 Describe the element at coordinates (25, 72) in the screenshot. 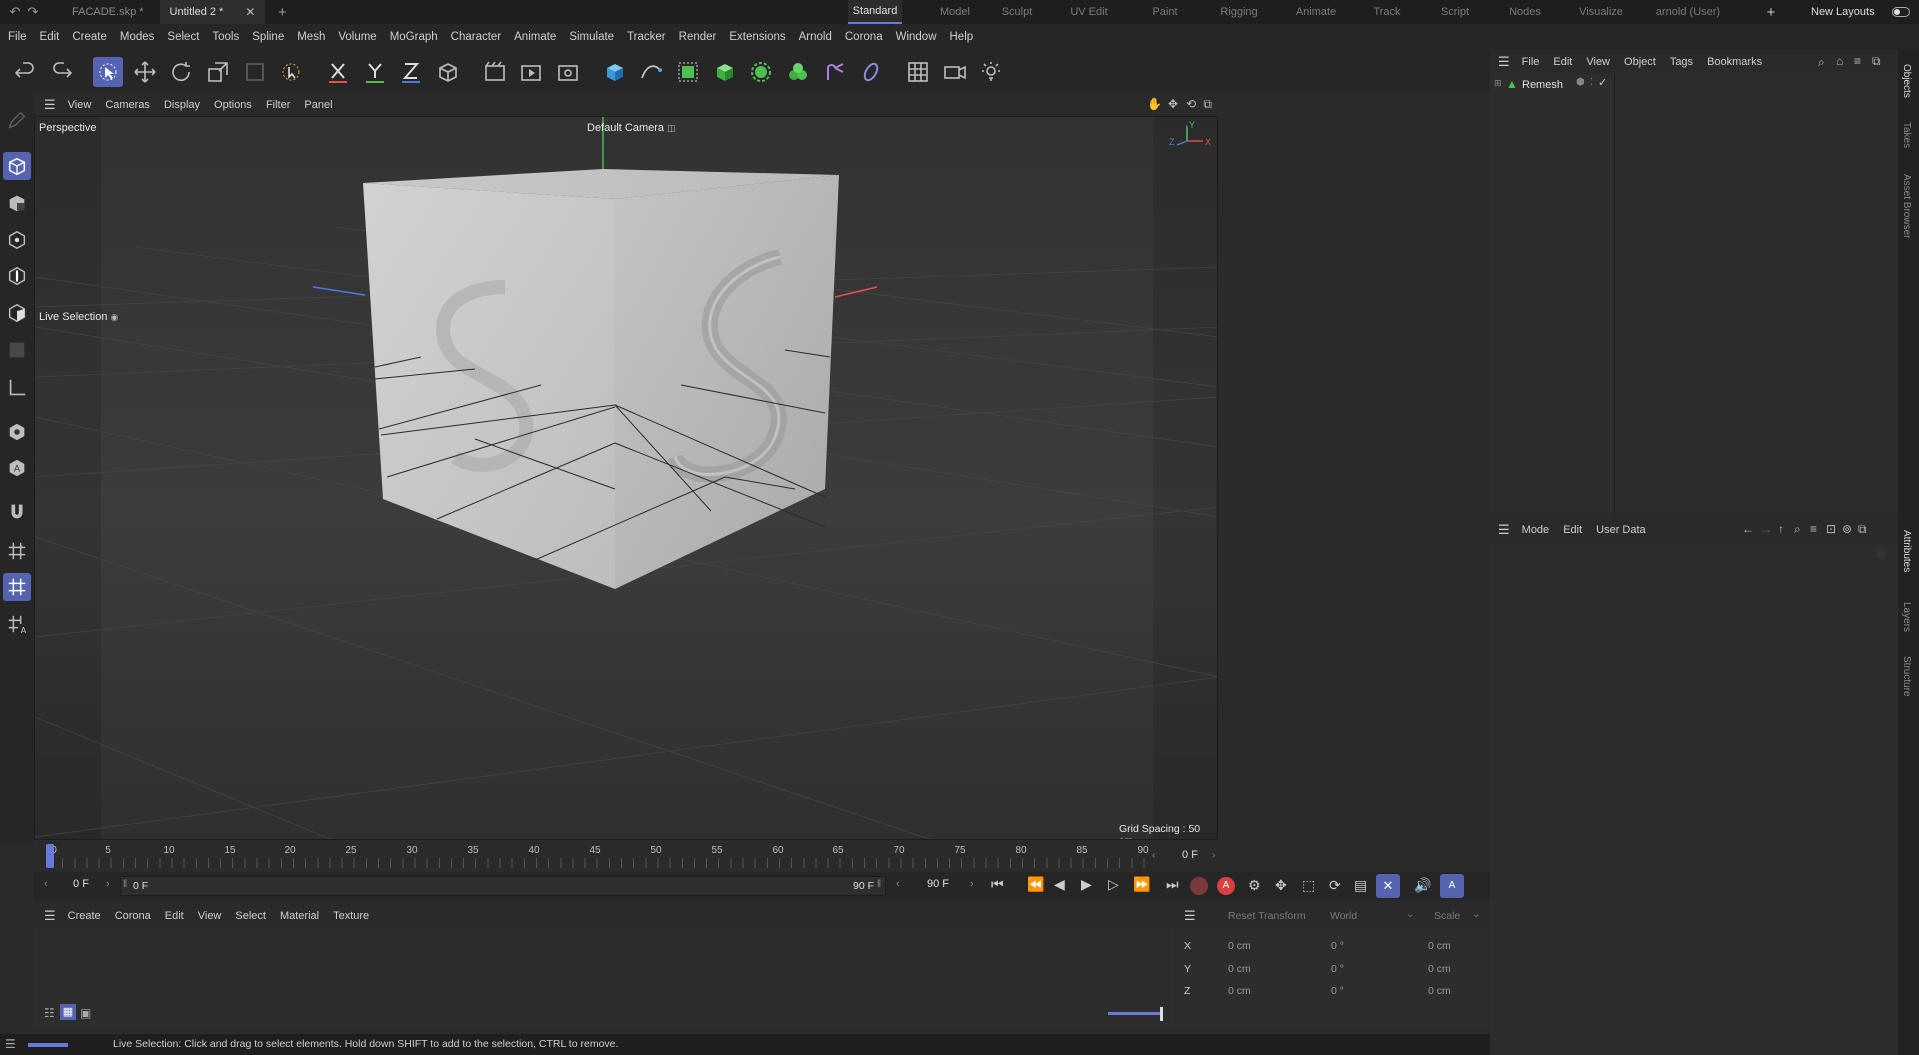

I see `undo-icon` at that location.